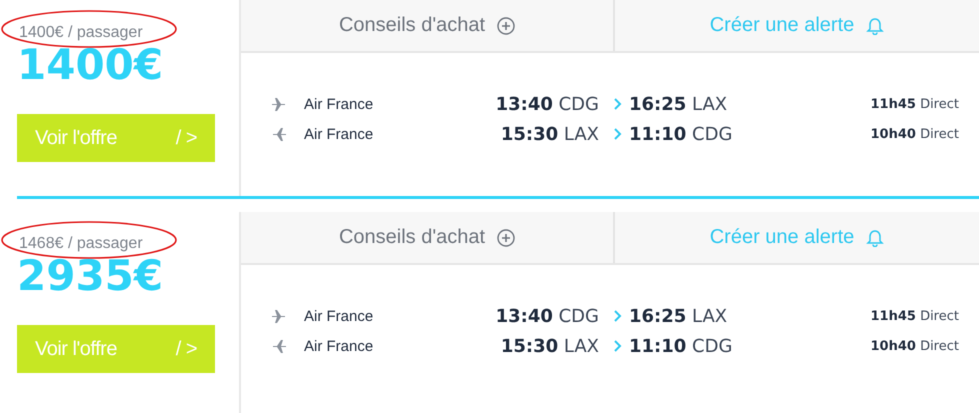 This screenshot has width=979, height=413. What do you see at coordinates (90, 276) in the screenshot?
I see `total-price: 2935€` at bounding box center [90, 276].